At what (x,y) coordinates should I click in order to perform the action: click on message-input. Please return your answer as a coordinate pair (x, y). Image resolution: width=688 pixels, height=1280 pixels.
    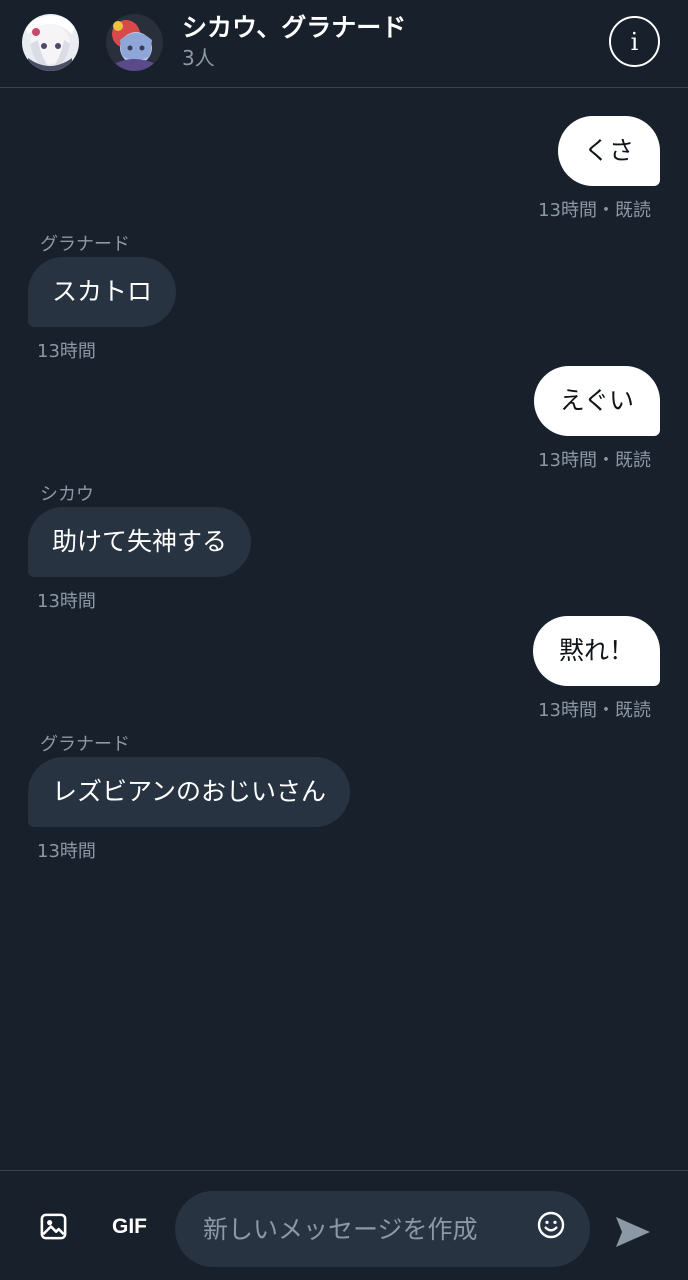
    Looking at the image, I should click on (363, 1229).